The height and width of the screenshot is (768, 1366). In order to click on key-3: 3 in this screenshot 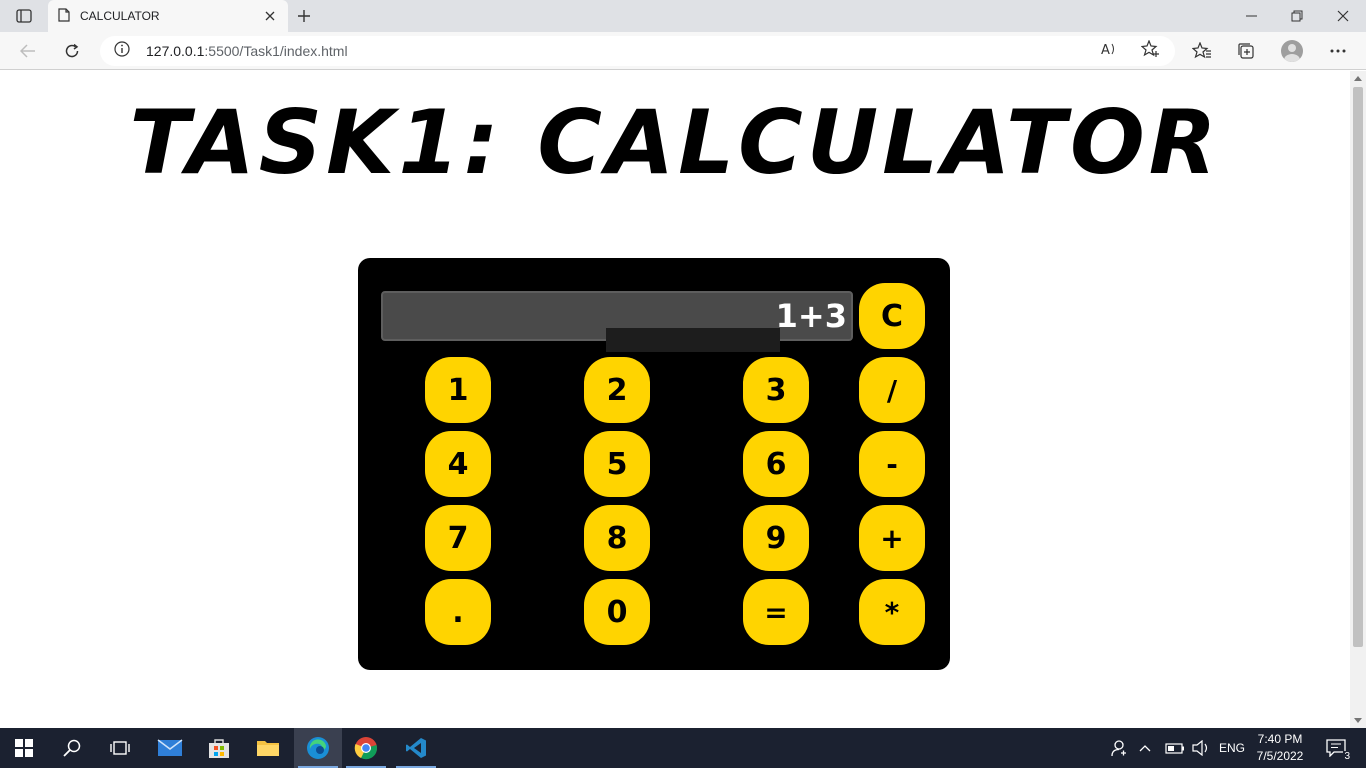, I will do `click(776, 390)`.